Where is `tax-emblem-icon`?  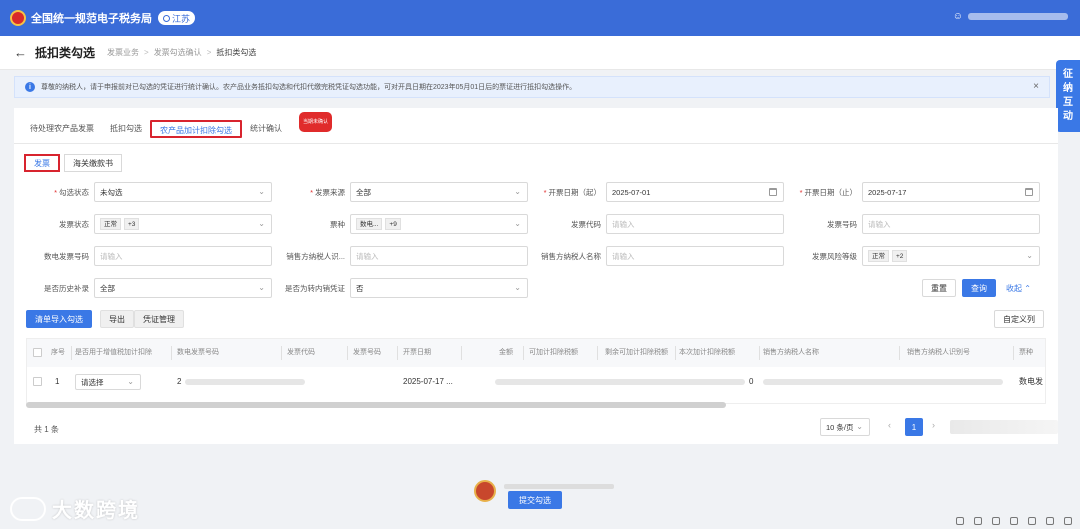
tax-emblem-icon is located at coordinates (18, 18).